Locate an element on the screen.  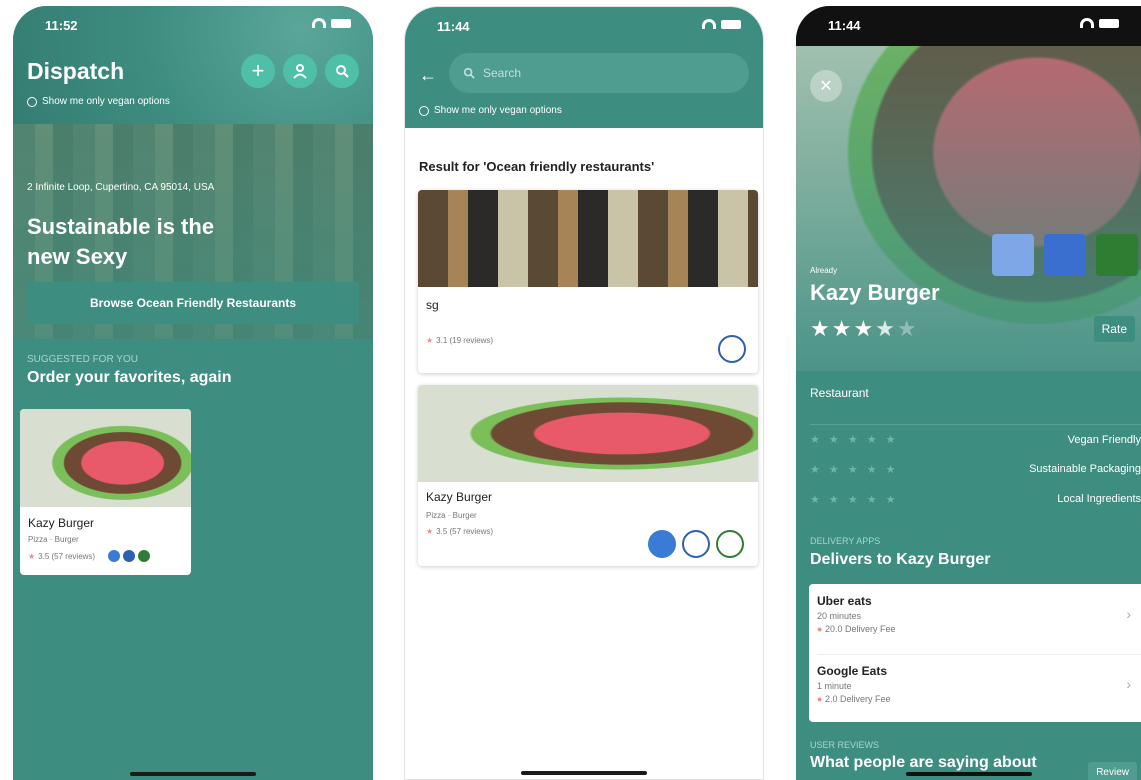
close-button: ✕ is located at coordinates (826, 86).